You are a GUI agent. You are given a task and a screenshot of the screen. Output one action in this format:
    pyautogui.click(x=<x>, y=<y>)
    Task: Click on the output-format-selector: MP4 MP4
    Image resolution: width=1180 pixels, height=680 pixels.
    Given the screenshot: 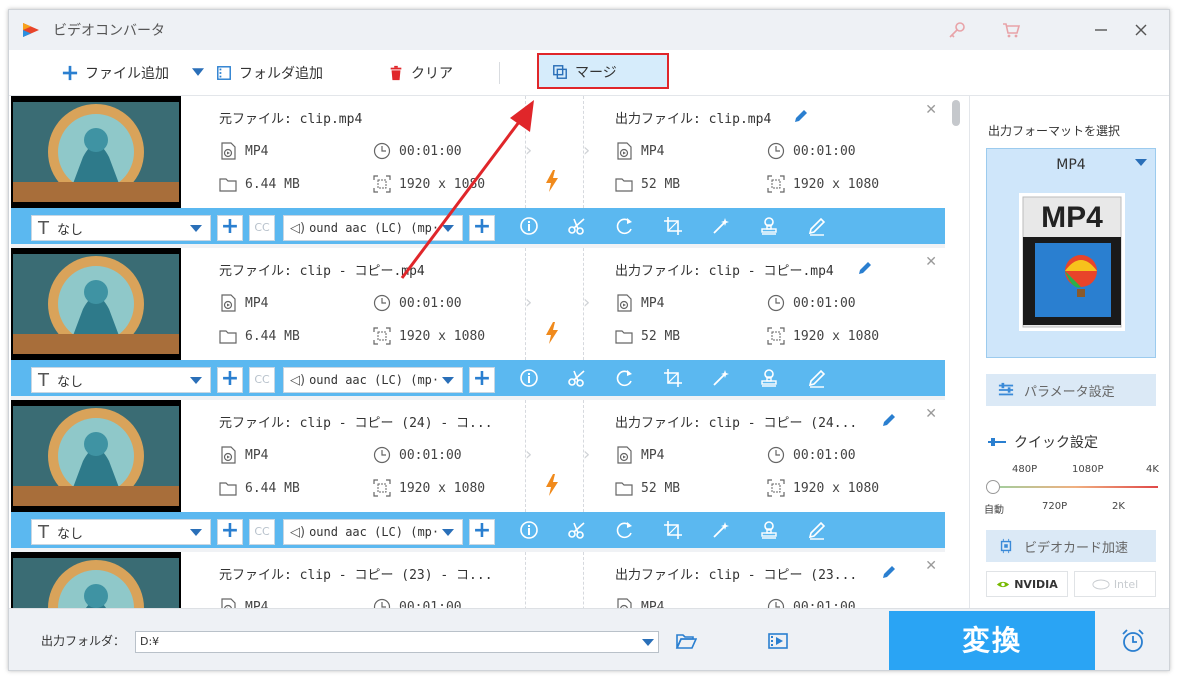 What is the action you would take?
    pyautogui.click(x=1071, y=253)
    